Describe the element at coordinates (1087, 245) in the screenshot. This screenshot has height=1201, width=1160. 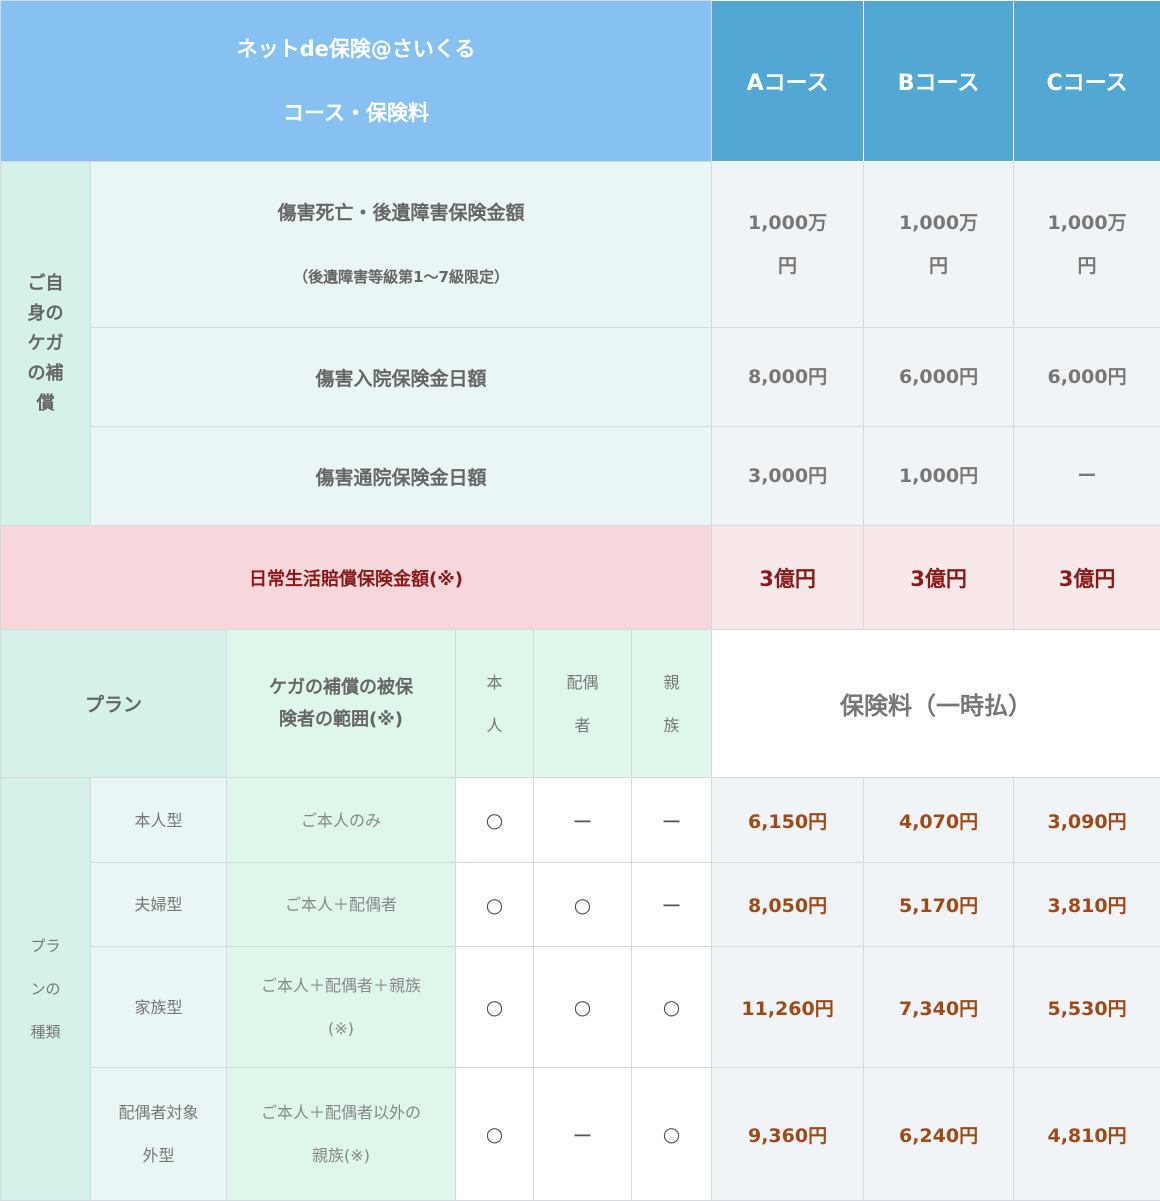
I see `death-value-c: 1,000万円` at that location.